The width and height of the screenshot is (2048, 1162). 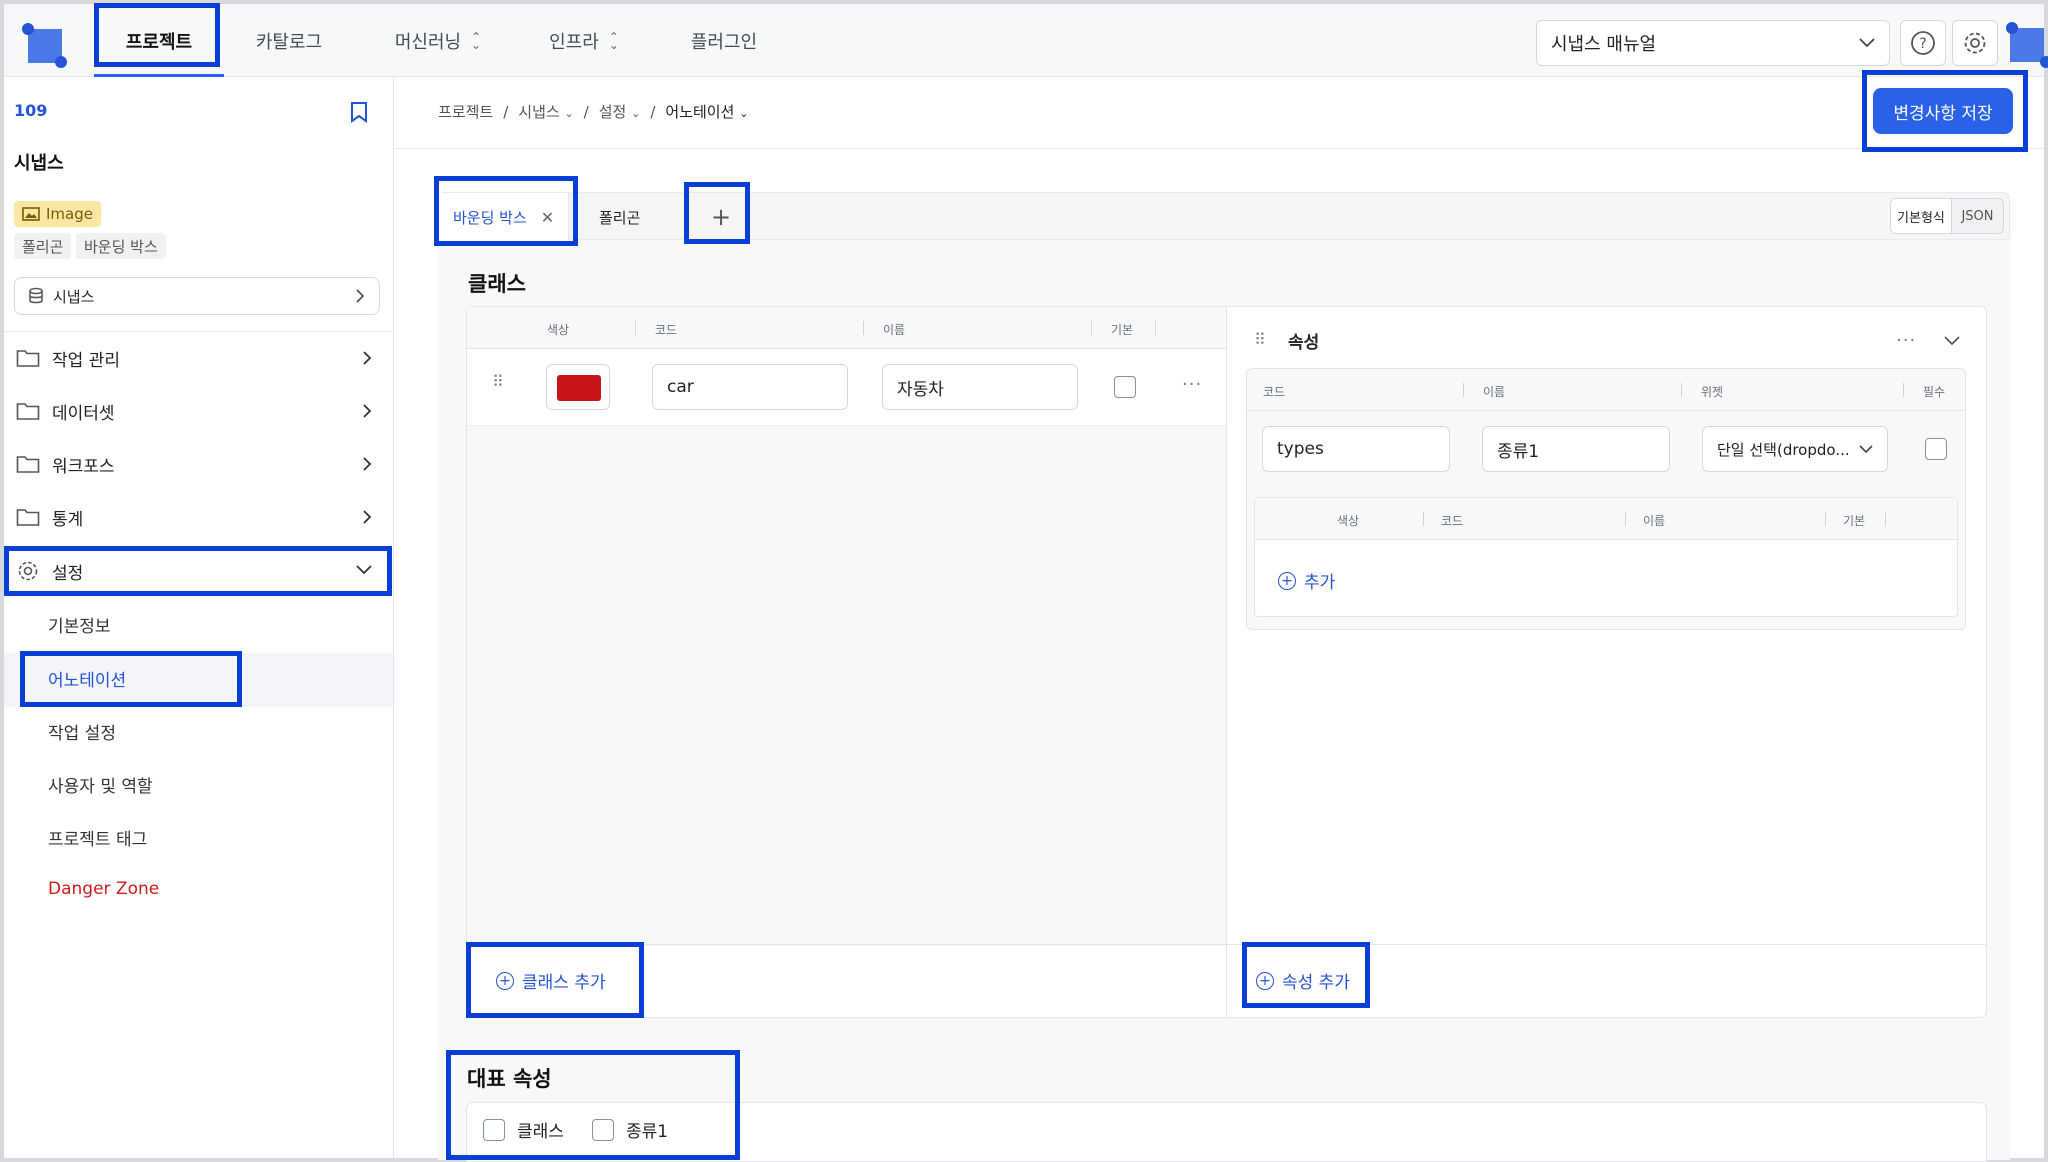 What do you see at coordinates (523, 1129) in the screenshot?
I see `representative-checkbox-class: 클래스` at bounding box center [523, 1129].